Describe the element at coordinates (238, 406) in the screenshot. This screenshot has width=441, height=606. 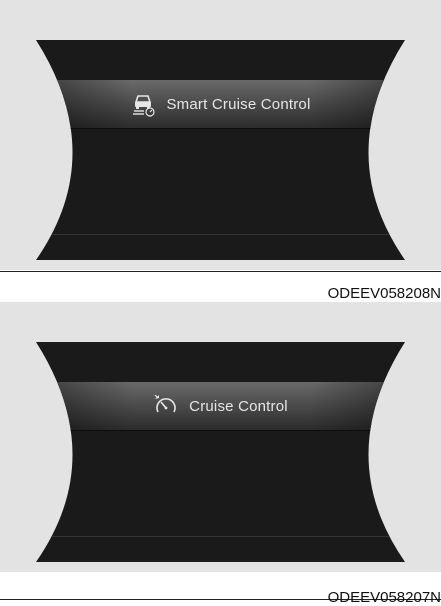
I see `menu-item-label: Cruise Control` at that location.